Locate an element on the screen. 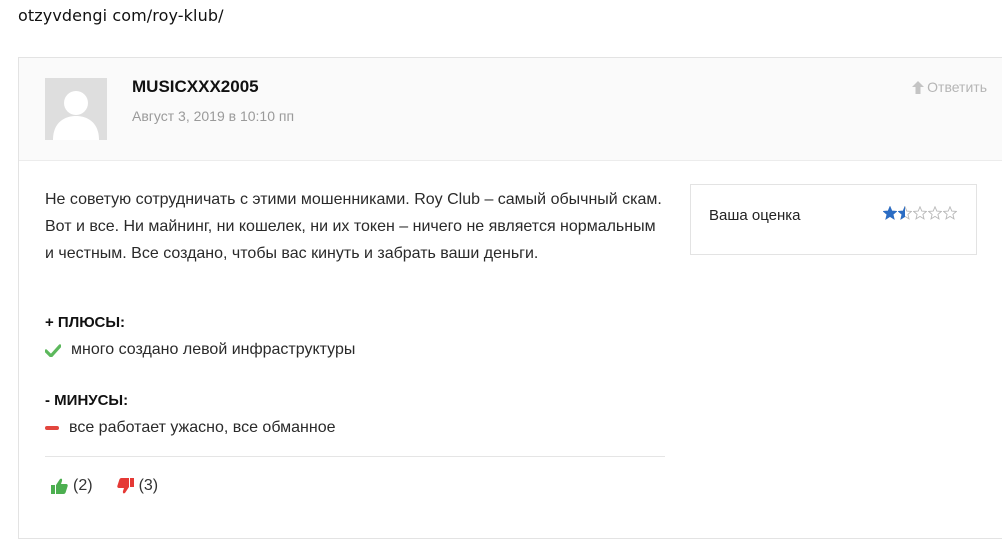 The height and width of the screenshot is (539, 1002). vote-bar: (2) (3) is located at coordinates (104, 486).